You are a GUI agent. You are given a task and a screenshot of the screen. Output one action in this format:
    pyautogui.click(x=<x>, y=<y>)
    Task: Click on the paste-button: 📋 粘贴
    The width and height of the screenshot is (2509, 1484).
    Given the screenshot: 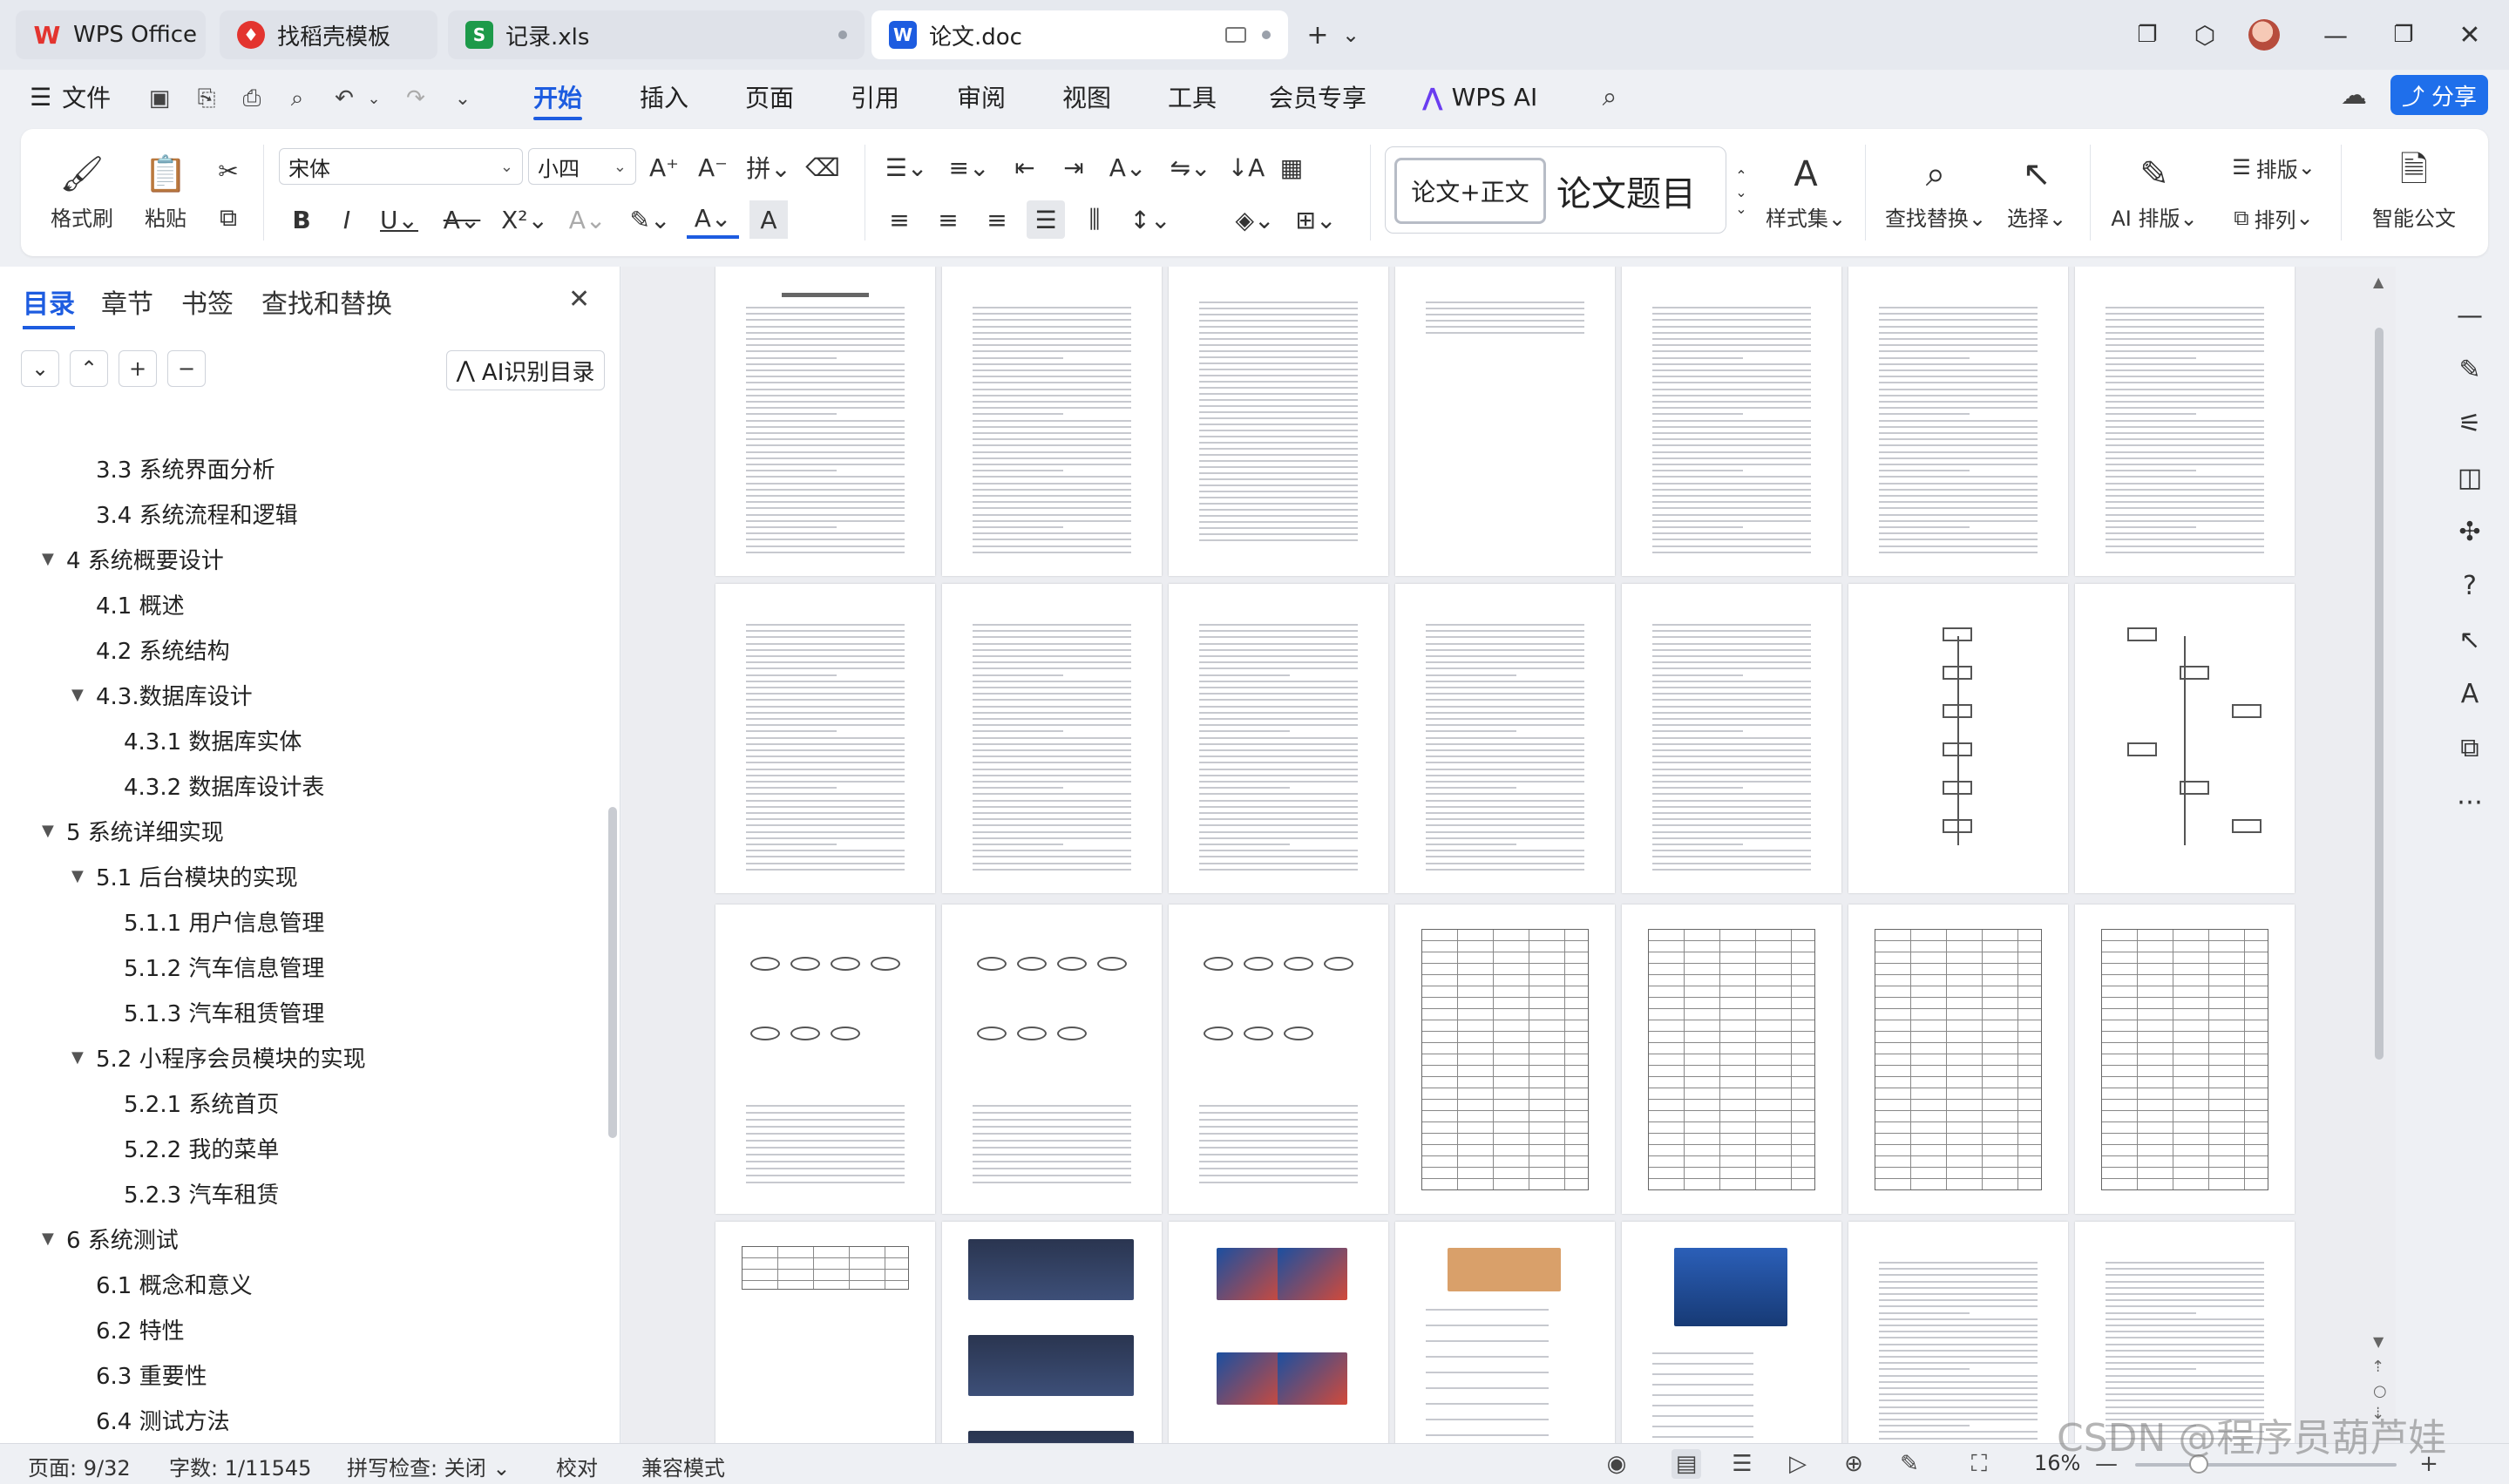 What is the action you would take?
    pyautogui.click(x=165, y=191)
    